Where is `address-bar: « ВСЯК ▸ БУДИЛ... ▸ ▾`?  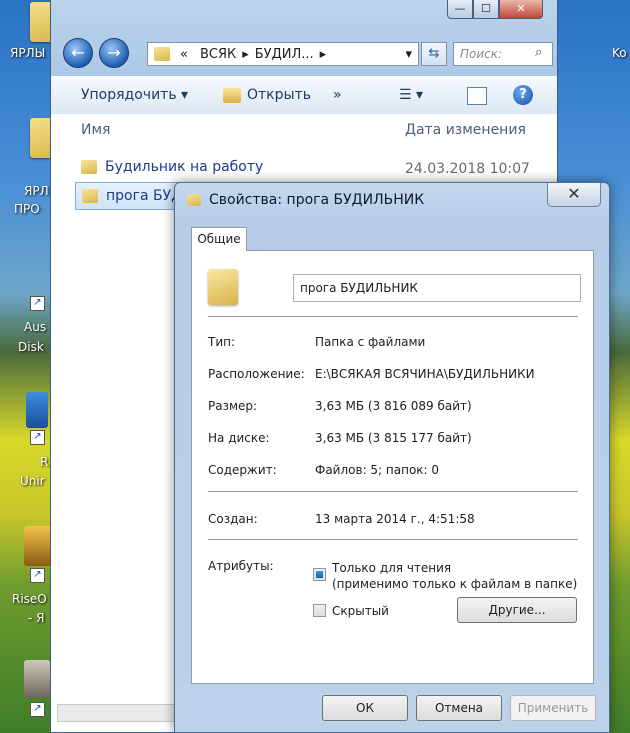 address-bar: « ВСЯК ▸ БУДИЛ... ▸ ▾ is located at coordinates (283, 54).